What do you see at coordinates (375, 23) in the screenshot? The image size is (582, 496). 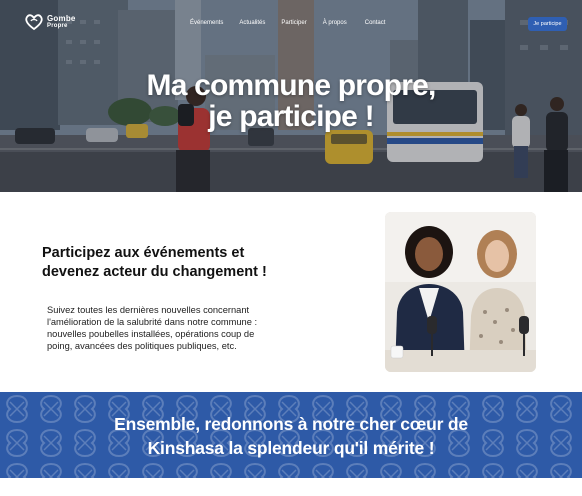 I see `nav-item-contact: Contact` at bounding box center [375, 23].